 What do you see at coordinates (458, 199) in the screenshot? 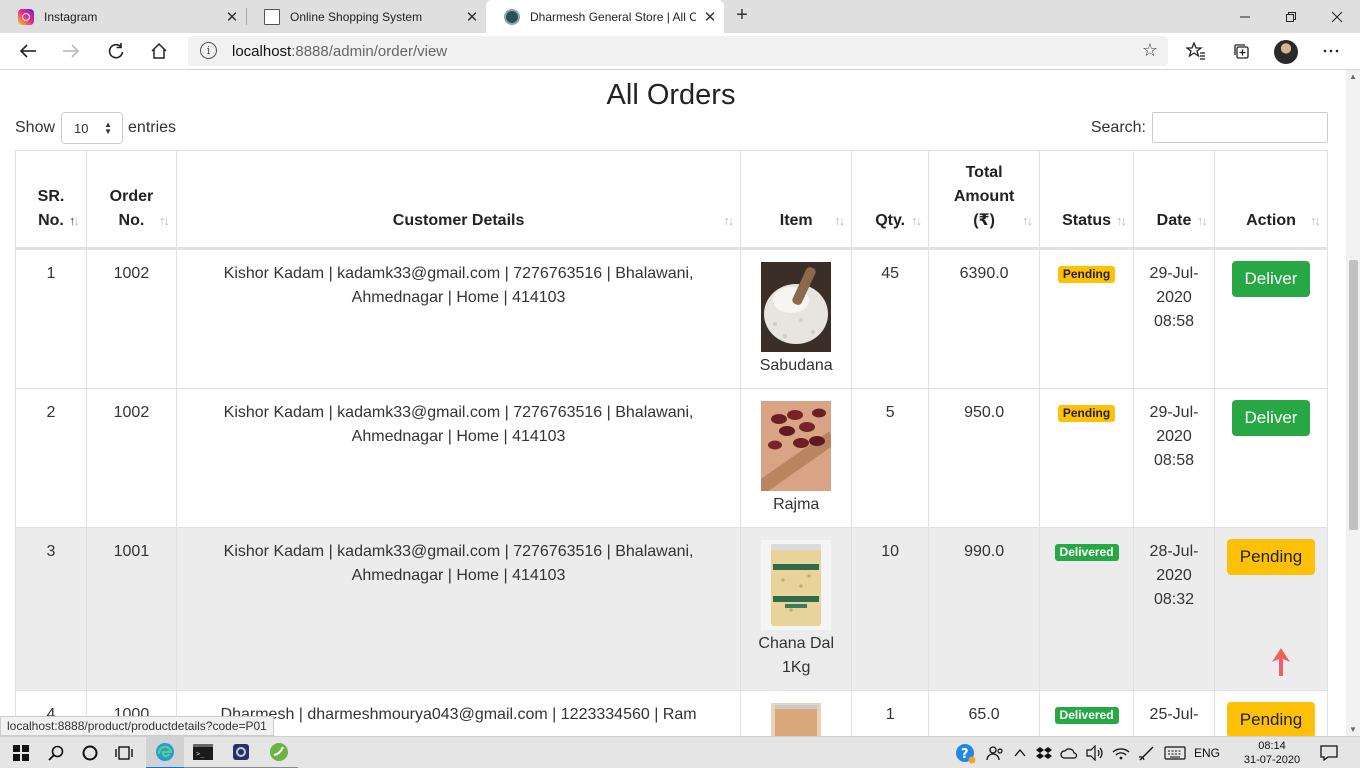
I see `column-header-customer-details: Customer Details ↑↓` at bounding box center [458, 199].